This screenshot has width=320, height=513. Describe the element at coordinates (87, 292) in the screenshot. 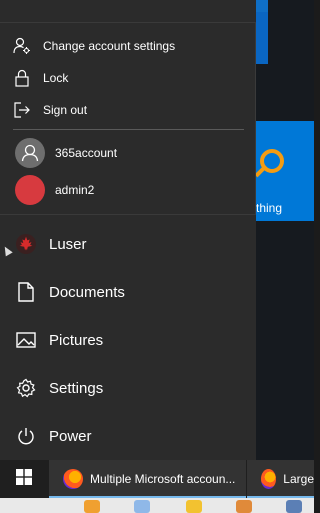

I see `start-item-label: Documents` at that location.